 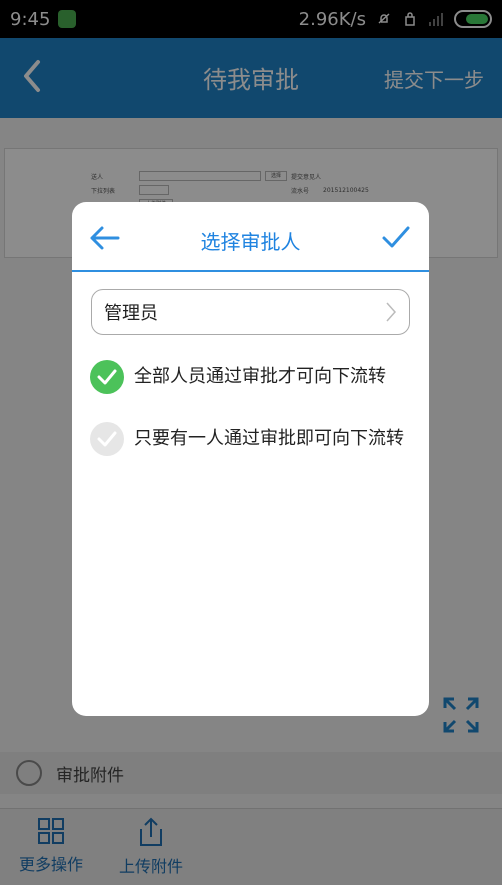 I want to click on dialog-header: 选择审批人, so click(x=250, y=237).